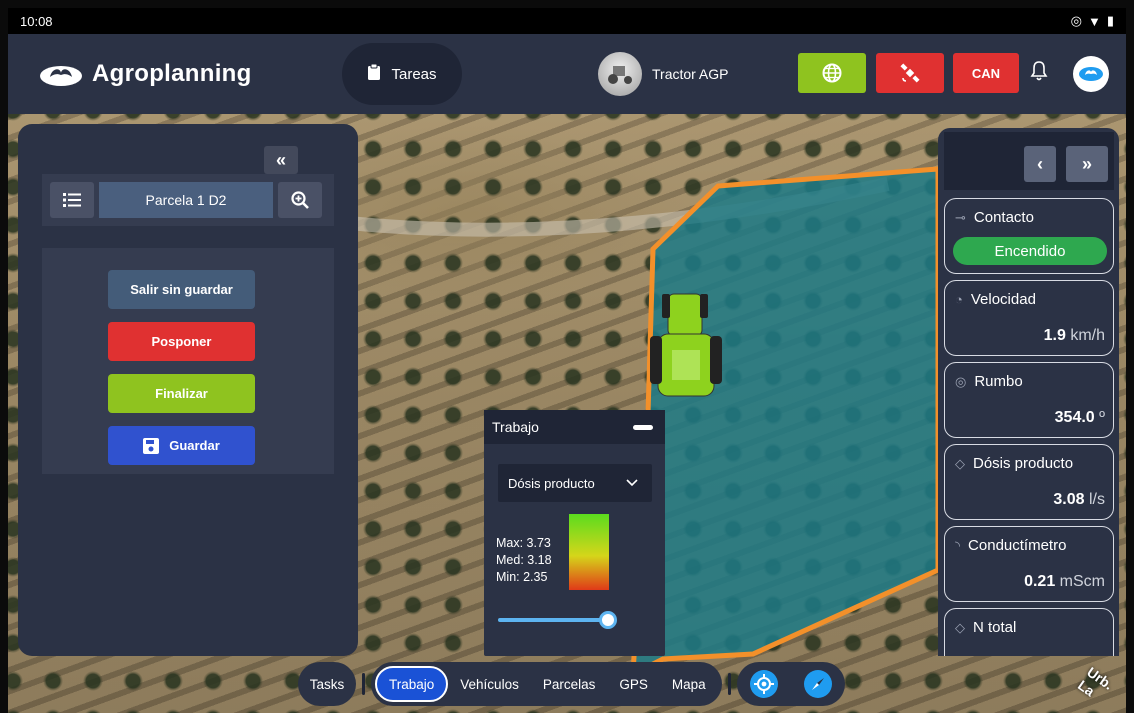 The width and height of the screenshot is (1134, 713). I want to click on tab-gps: GPS, so click(633, 684).